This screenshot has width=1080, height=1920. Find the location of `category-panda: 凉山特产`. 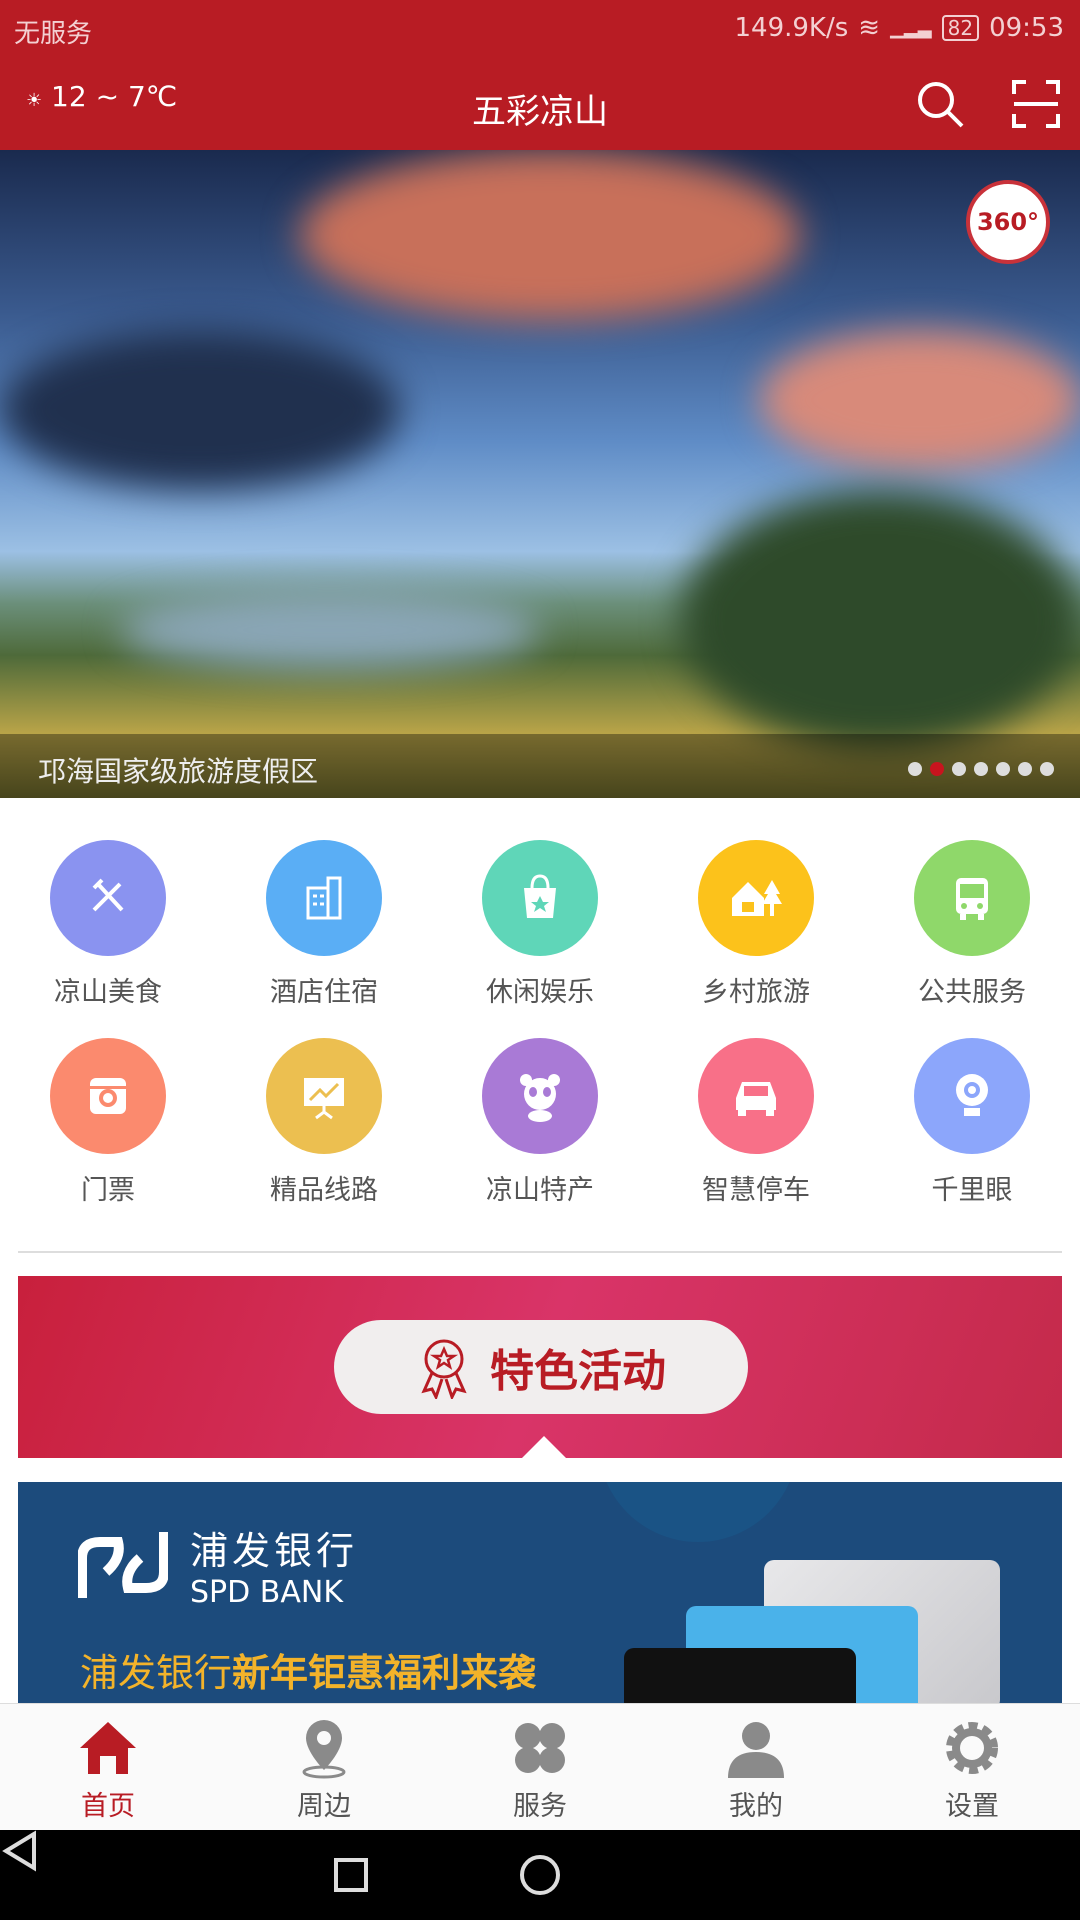

category-panda: 凉山特产 is located at coordinates (540, 1122).